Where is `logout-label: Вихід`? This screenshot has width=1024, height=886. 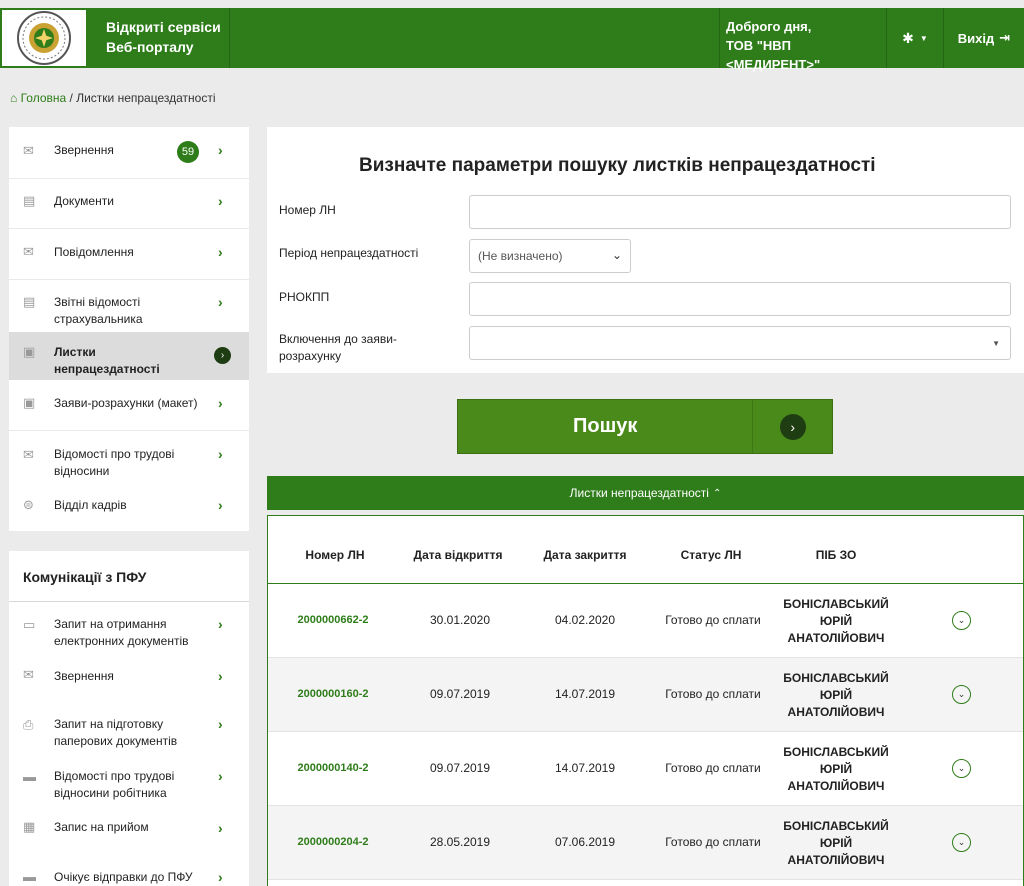 logout-label: Вихід is located at coordinates (976, 38).